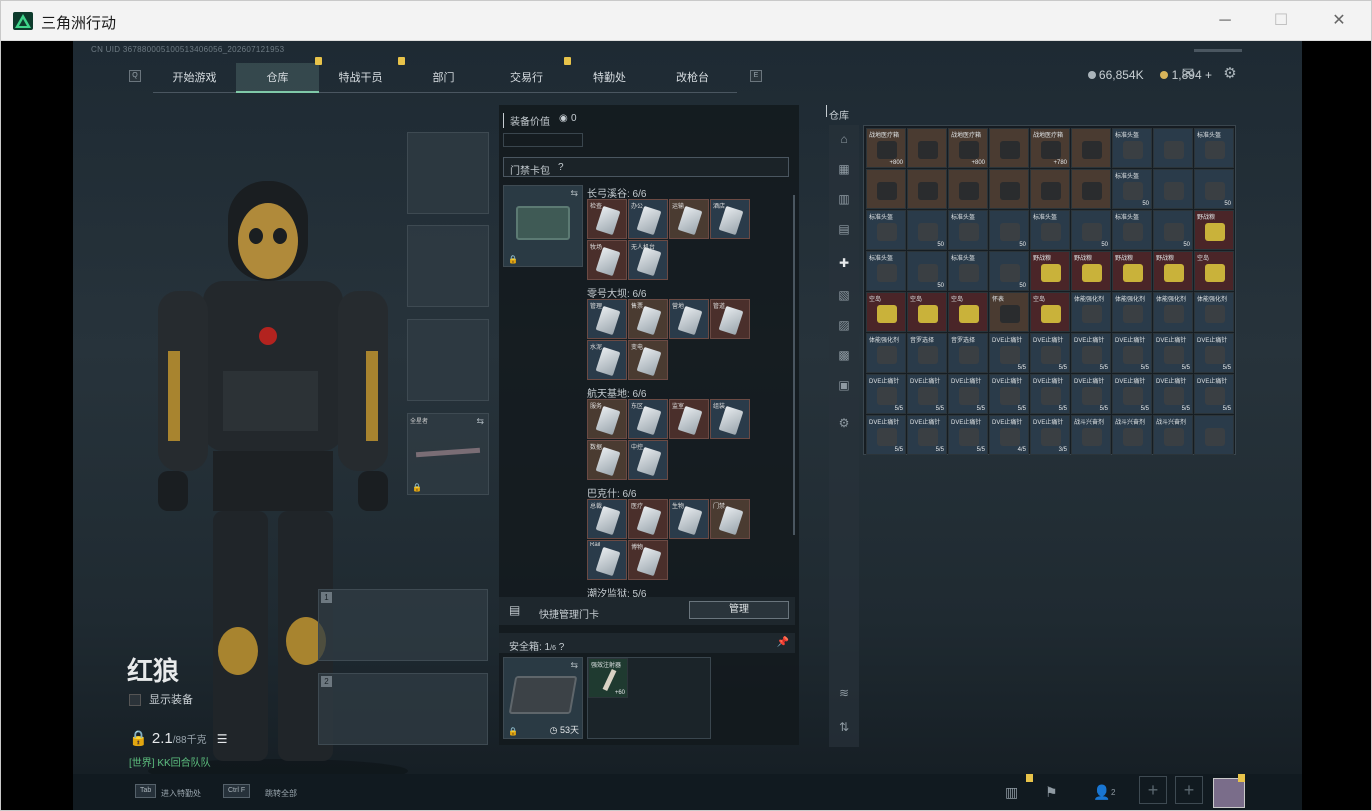  I want to click on pin-icon: 📌, so click(783, 642).